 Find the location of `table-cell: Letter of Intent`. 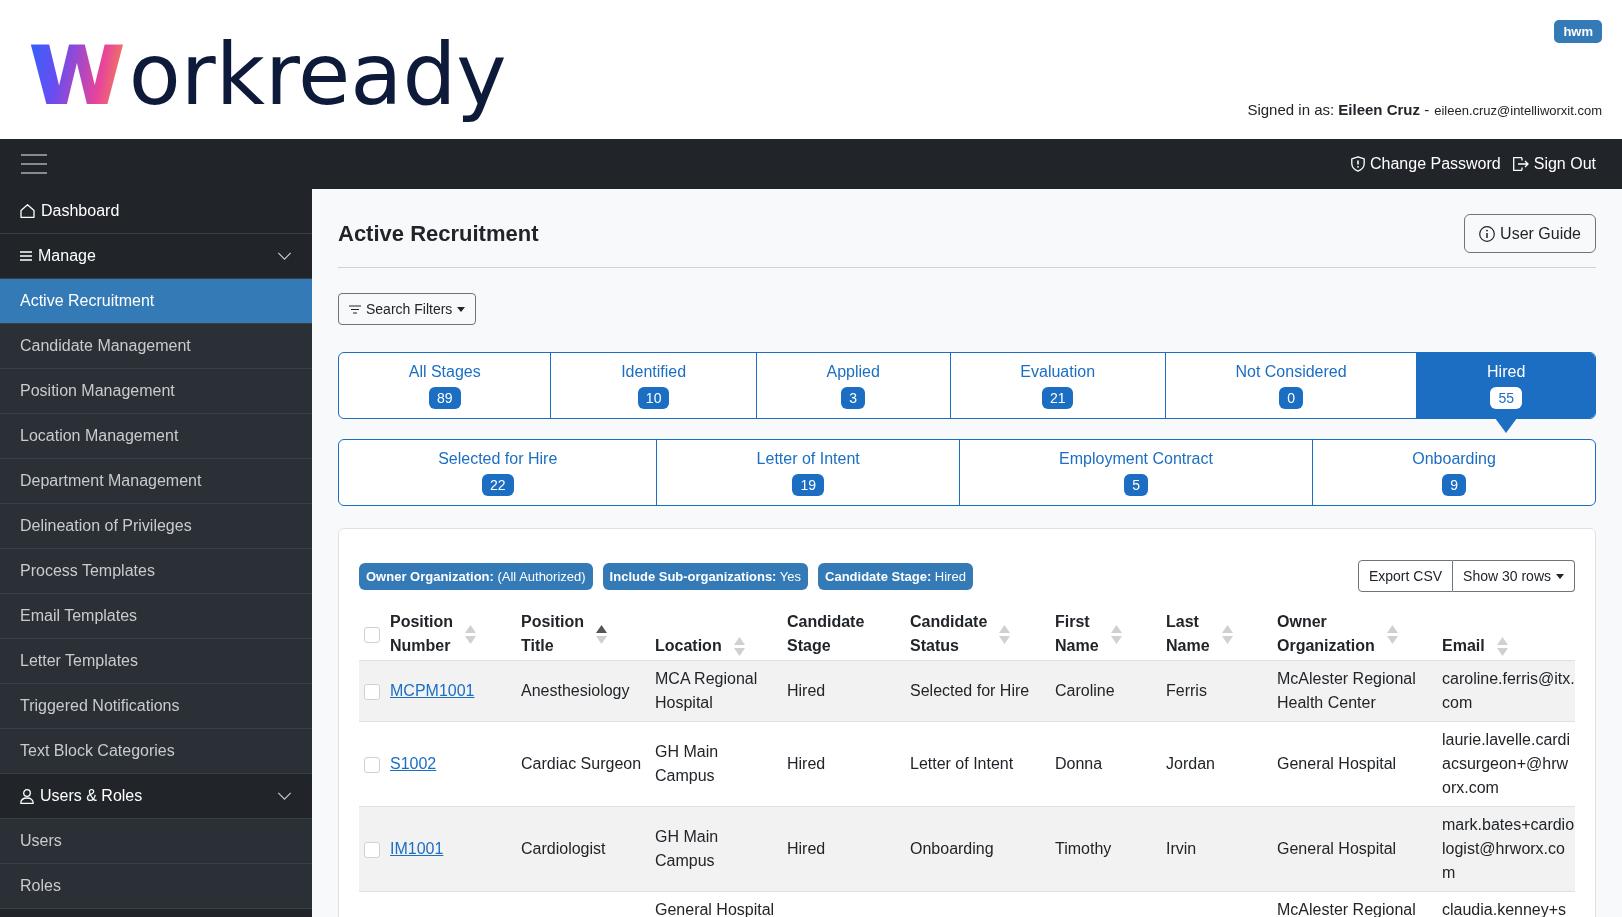

table-cell: Letter of Intent is located at coordinates (982, 764).